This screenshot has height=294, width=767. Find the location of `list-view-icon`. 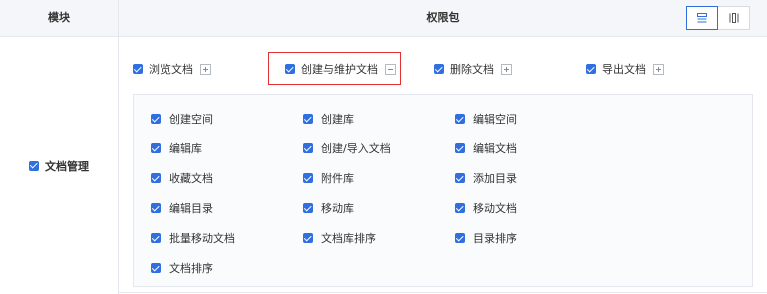

list-view-icon is located at coordinates (702, 18).